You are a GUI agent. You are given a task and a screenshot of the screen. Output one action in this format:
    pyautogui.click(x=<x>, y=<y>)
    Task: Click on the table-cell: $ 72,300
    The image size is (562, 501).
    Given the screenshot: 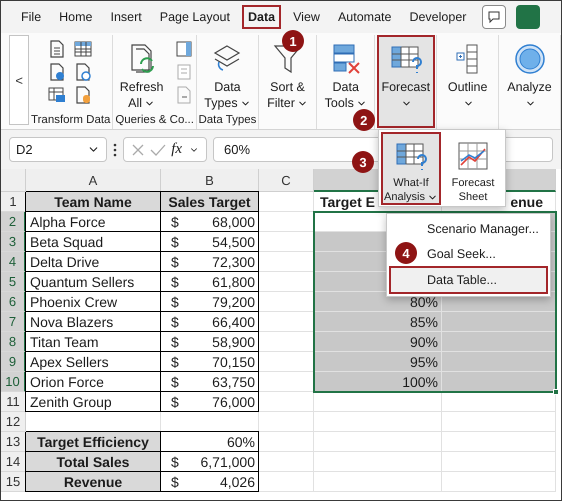 What is the action you would take?
    pyautogui.click(x=210, y=262)
    